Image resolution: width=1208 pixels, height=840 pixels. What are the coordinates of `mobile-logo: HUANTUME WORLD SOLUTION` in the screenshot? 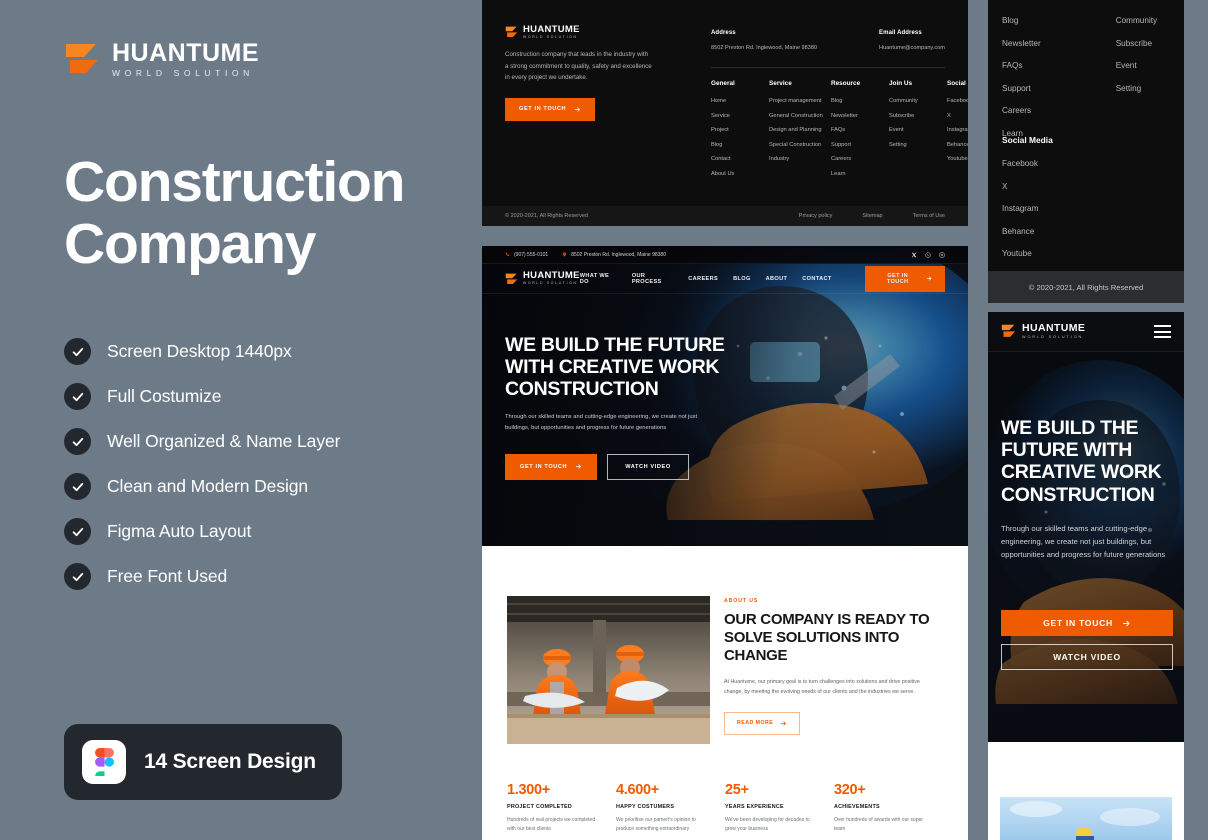 It's located at (1043, 331).